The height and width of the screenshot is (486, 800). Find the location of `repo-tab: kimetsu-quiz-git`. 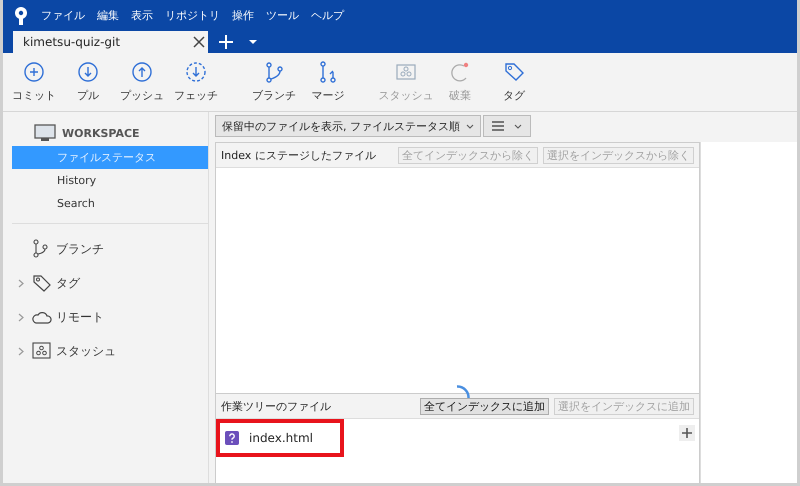

repo-tab: kimetsu-quiz-git is located at coordinates (110, 42).